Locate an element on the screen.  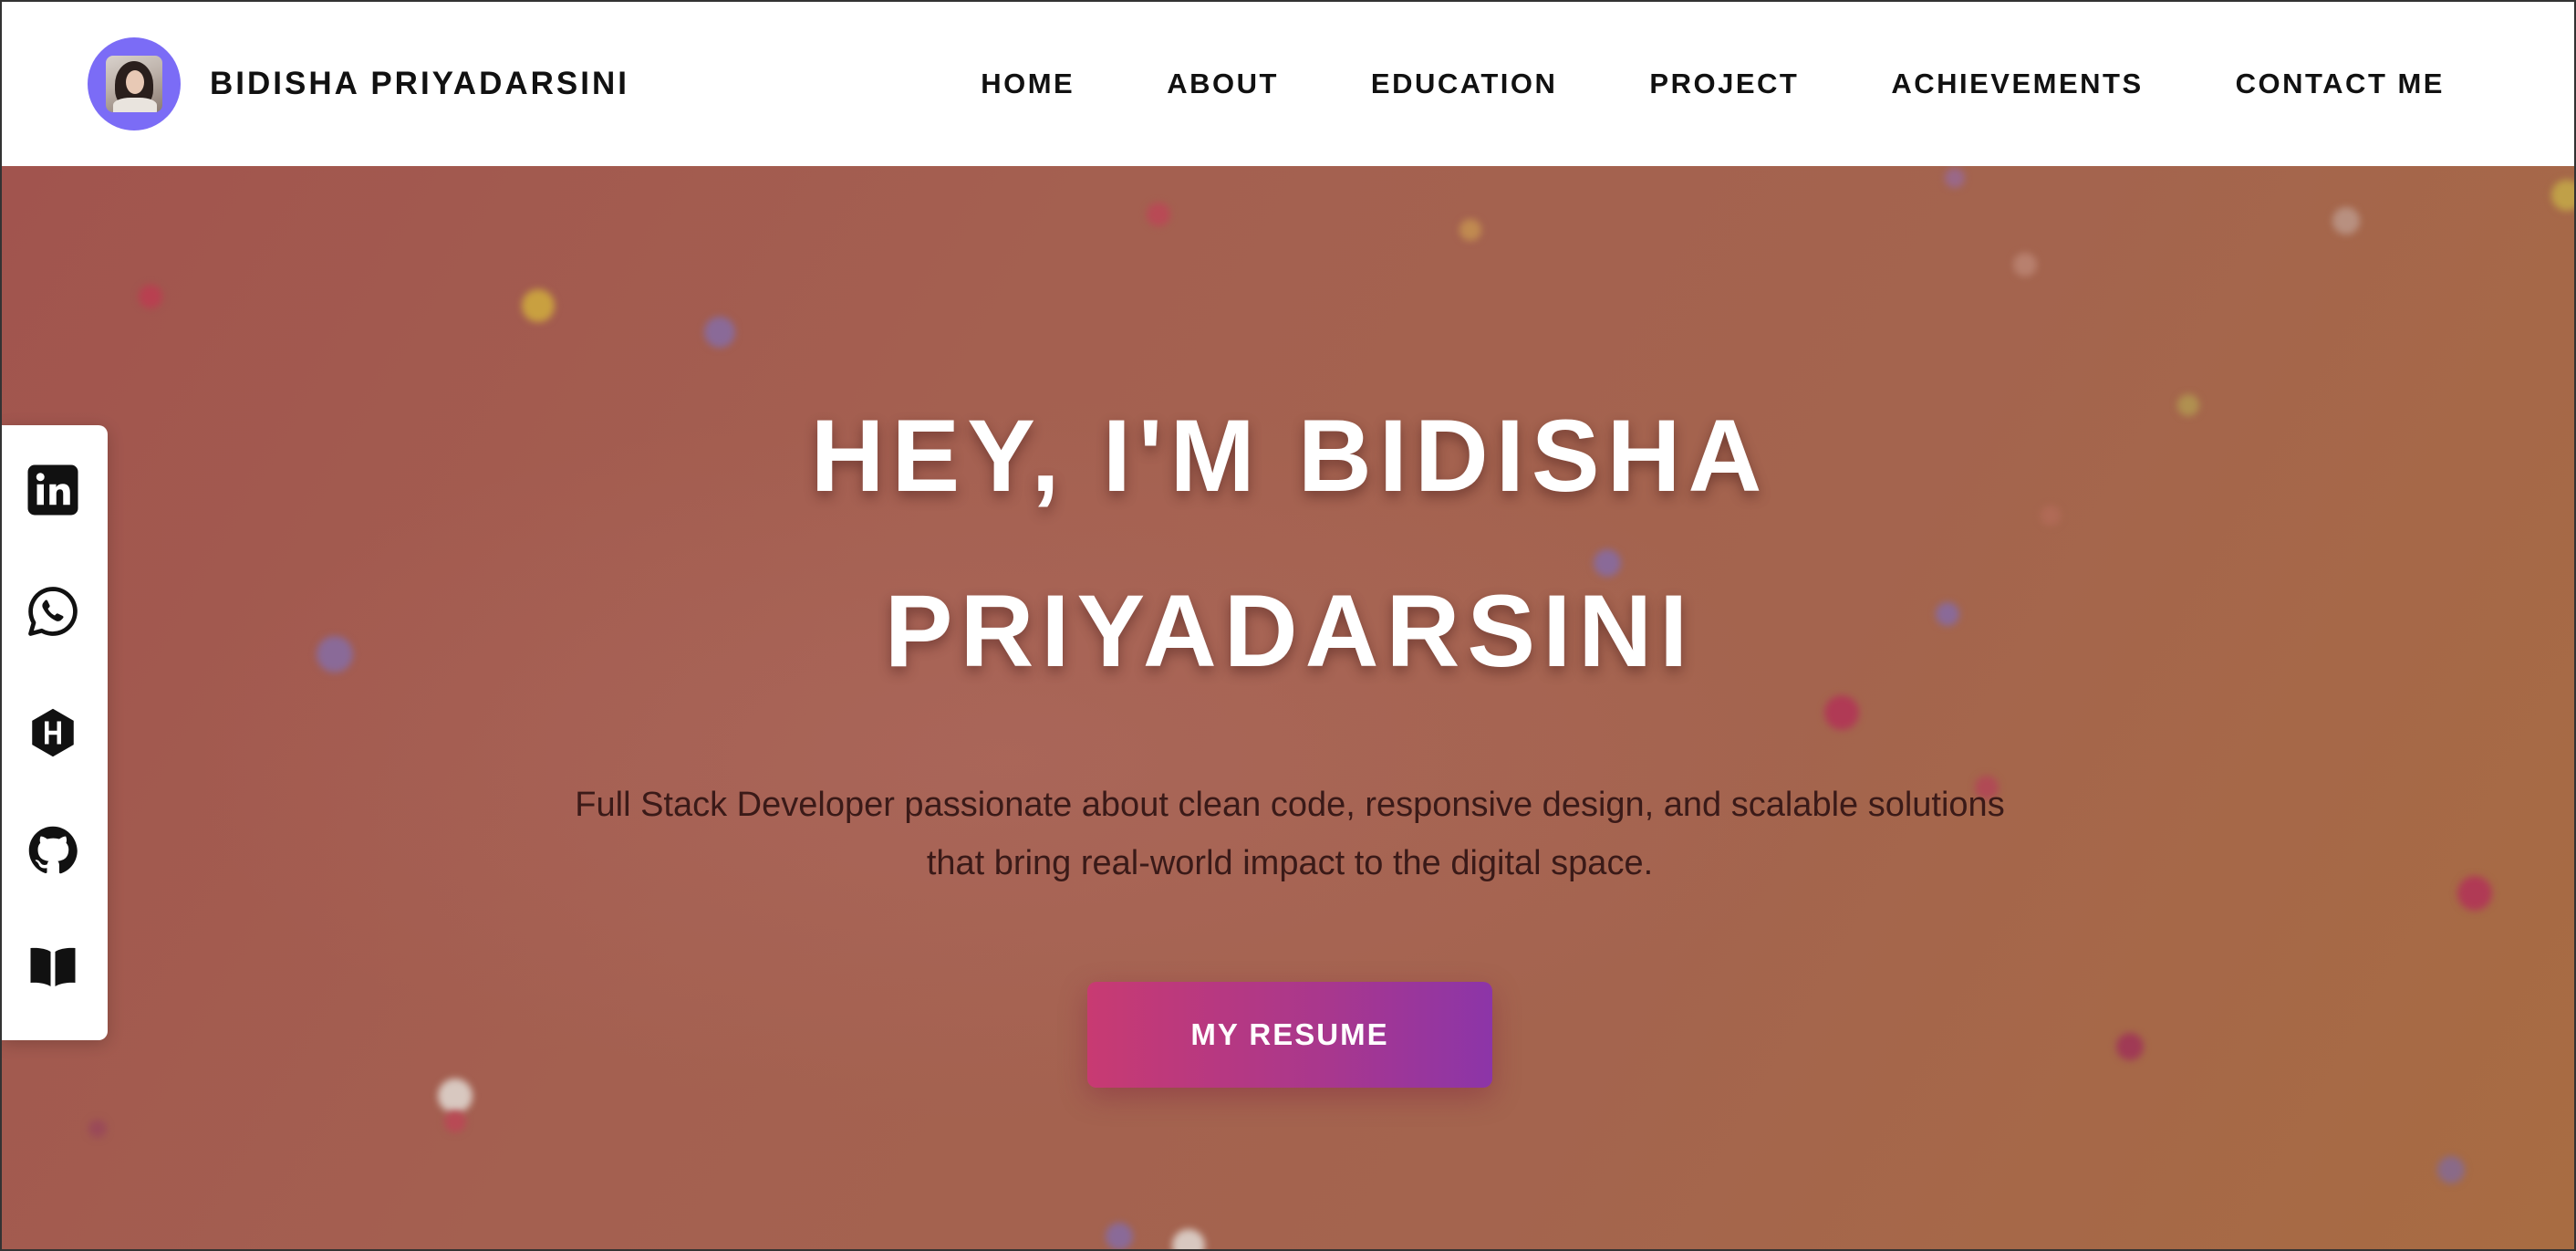
github-icon is located at coordinates (53, 850).